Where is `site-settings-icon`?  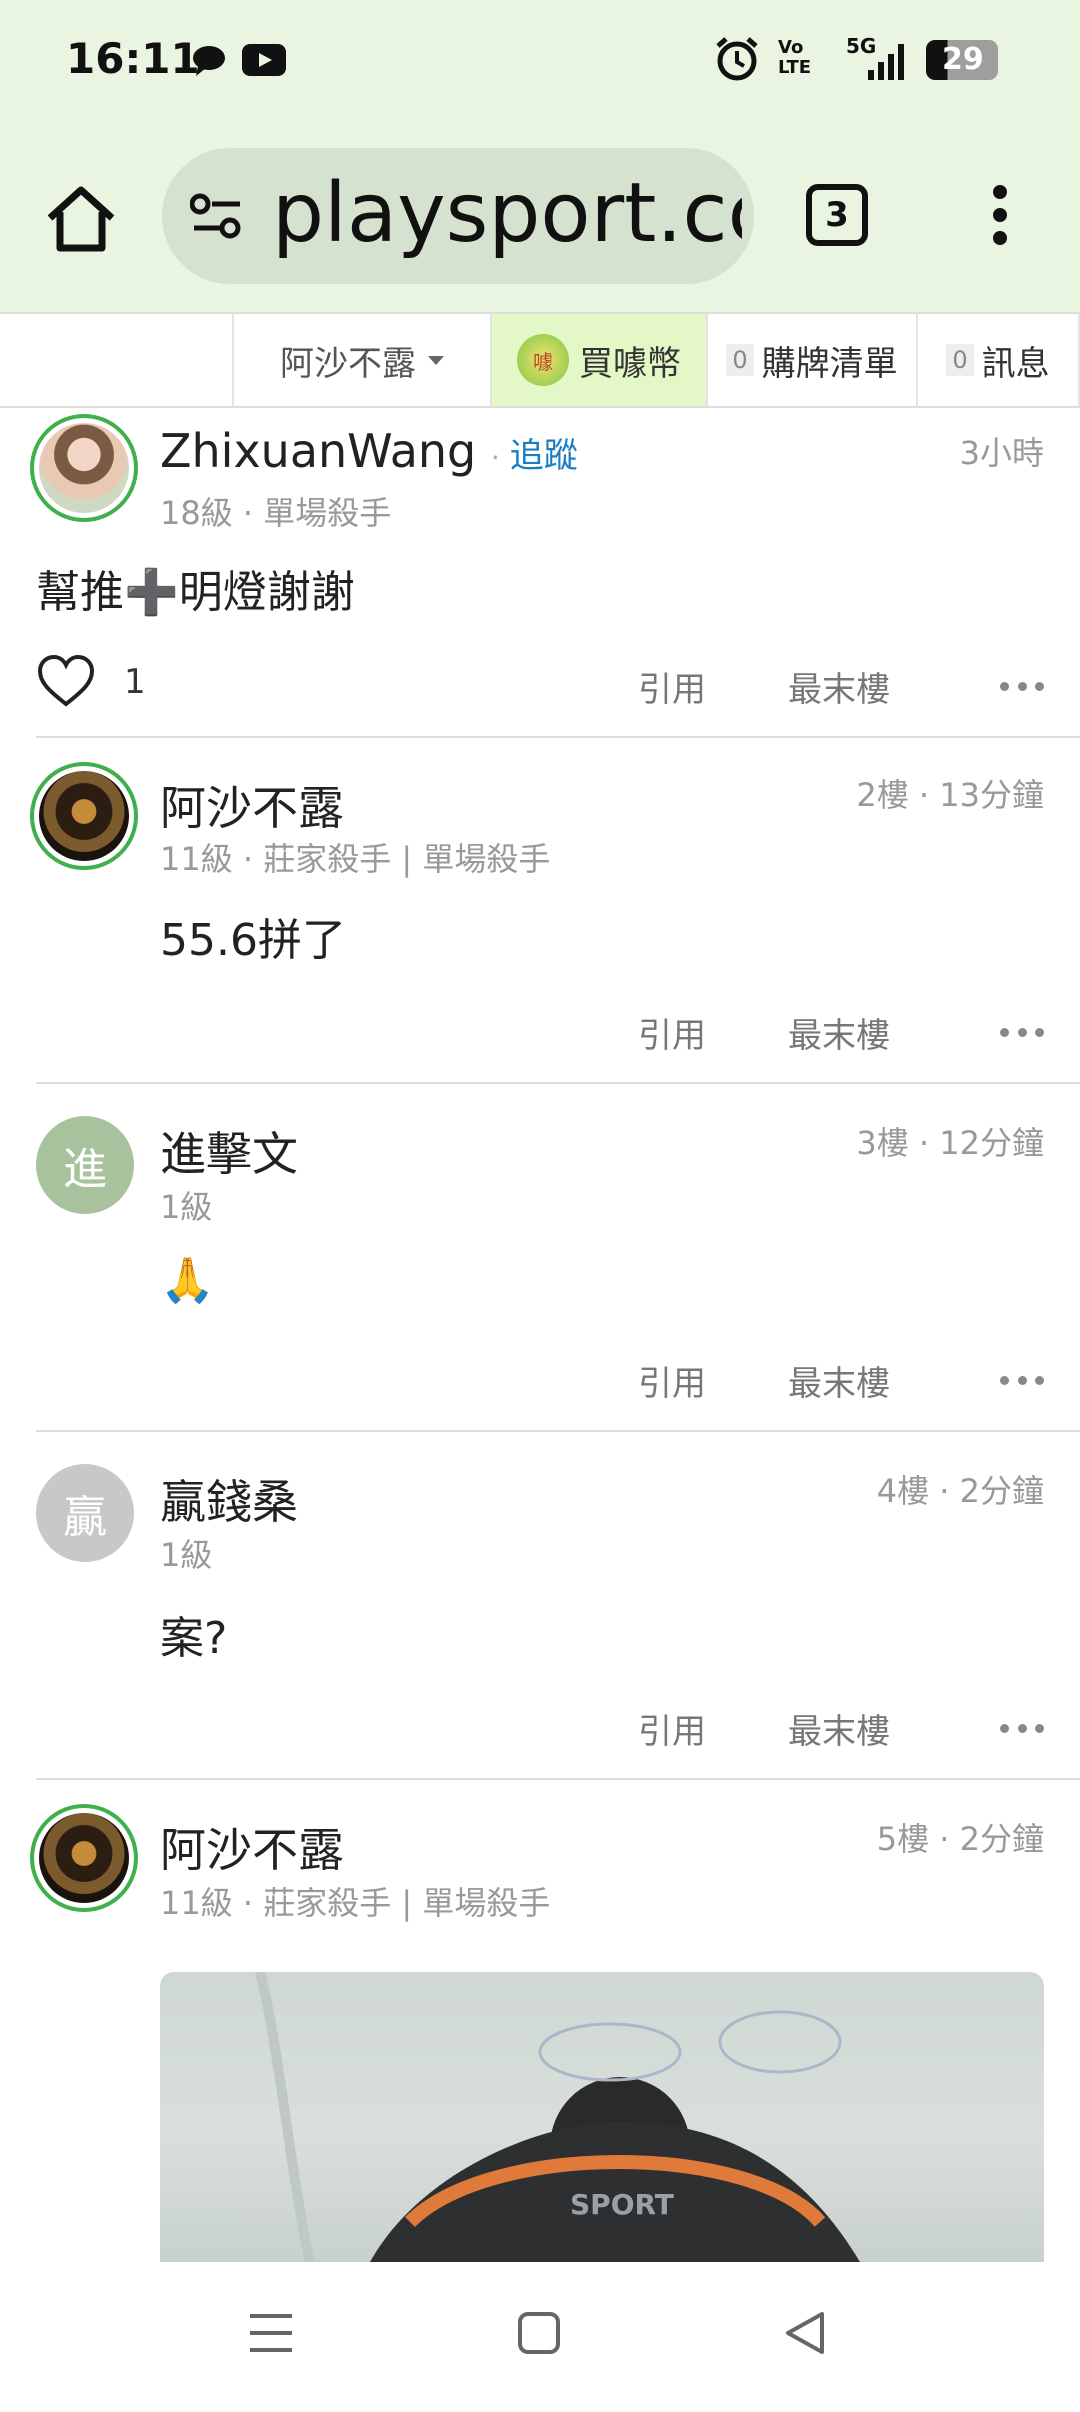
site-settings-icon is located at coordinates (217, 217).